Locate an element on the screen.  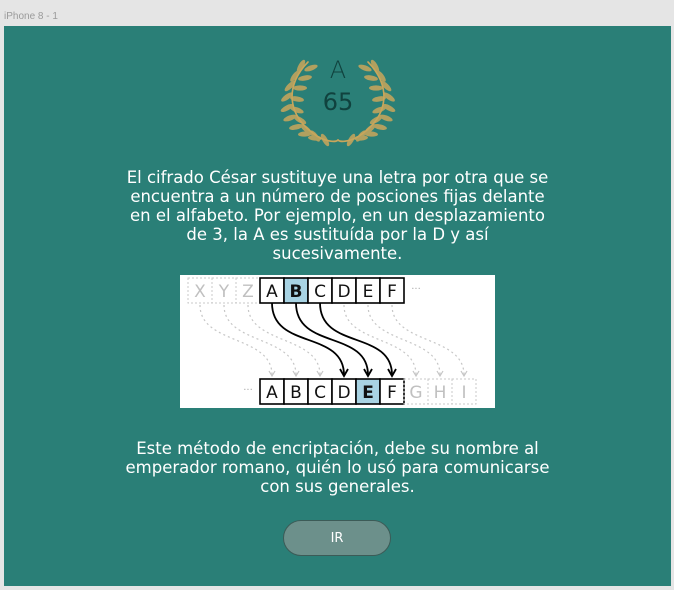
bottom-cell-letter: B is located at coordinates (296, 393).